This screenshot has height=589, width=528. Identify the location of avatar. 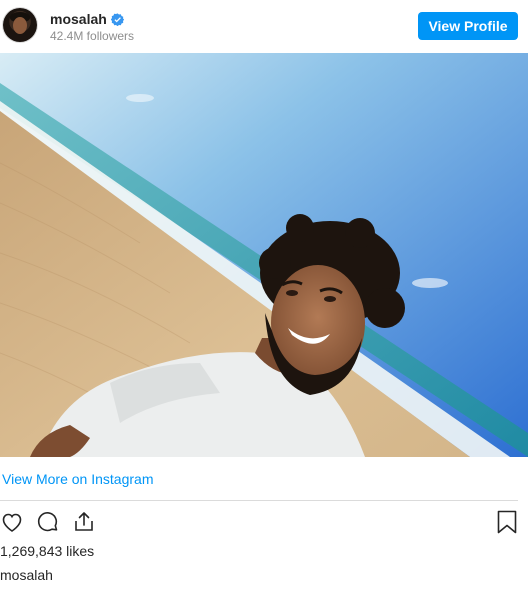
(20, 25).